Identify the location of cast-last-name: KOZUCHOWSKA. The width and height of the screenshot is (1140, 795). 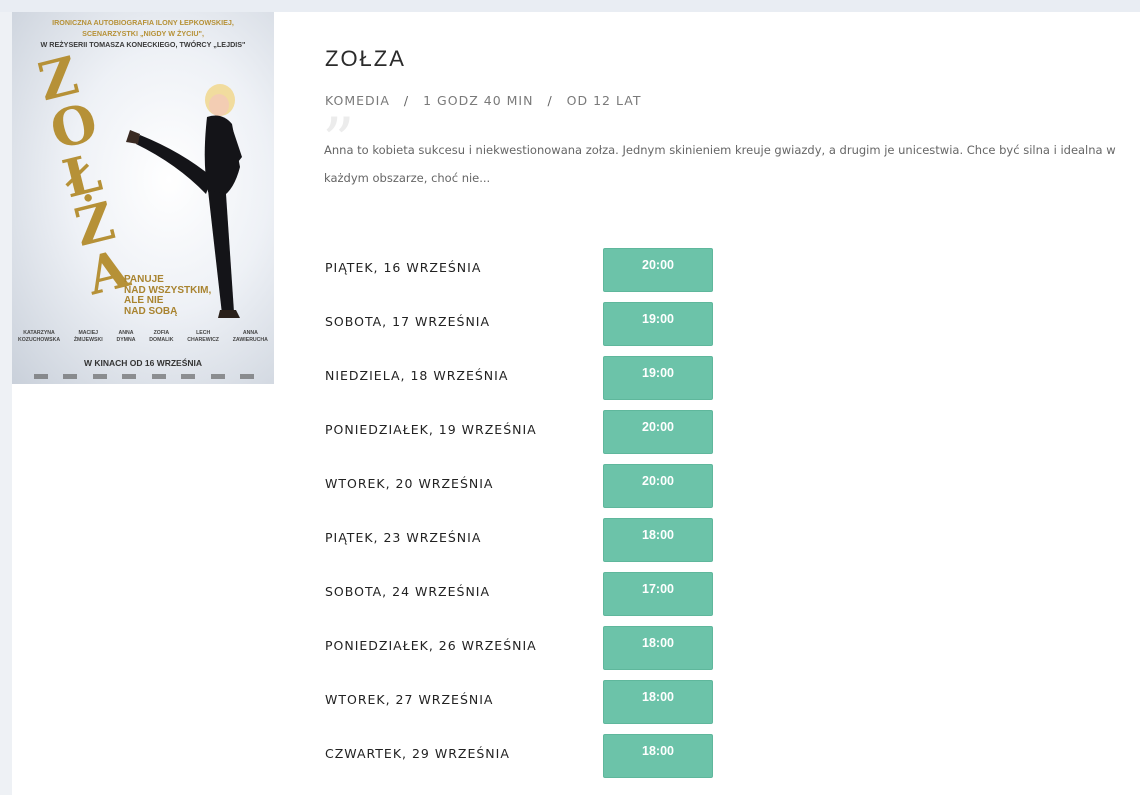
(39, 340).